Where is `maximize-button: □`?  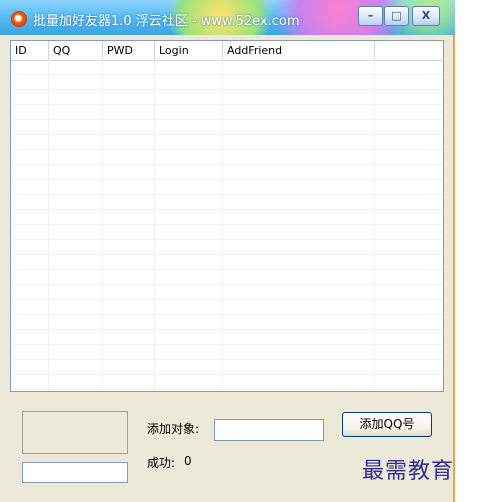 maximize-button: □ is located at coordinates (396, 16).